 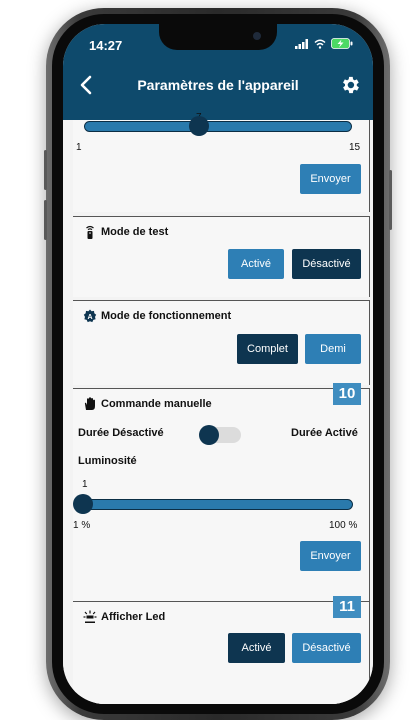 I want to click on show-led-title: Afficher Led, so click(x=133, y=617).